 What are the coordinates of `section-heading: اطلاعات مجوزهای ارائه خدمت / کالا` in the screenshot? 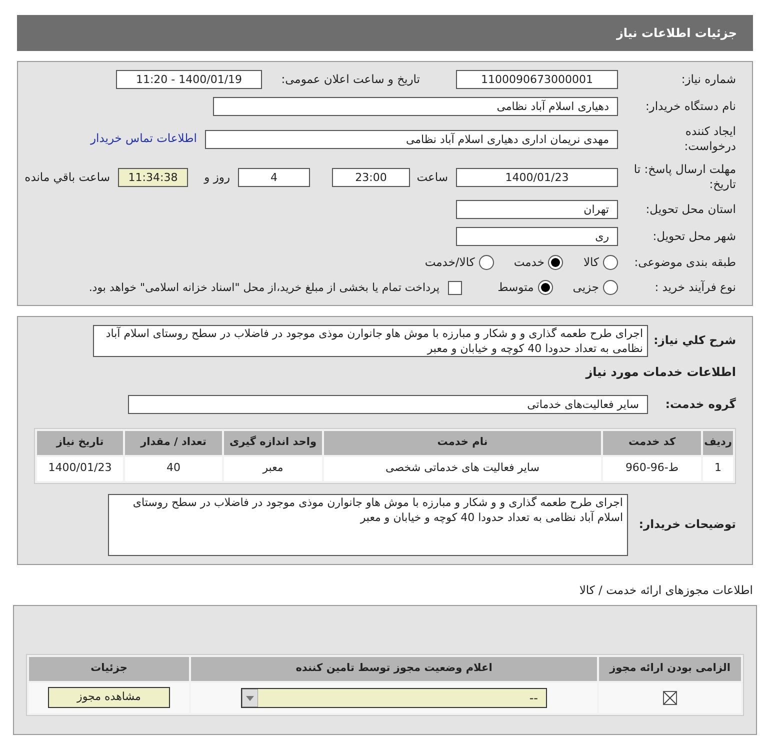 It's located at (666, 589).